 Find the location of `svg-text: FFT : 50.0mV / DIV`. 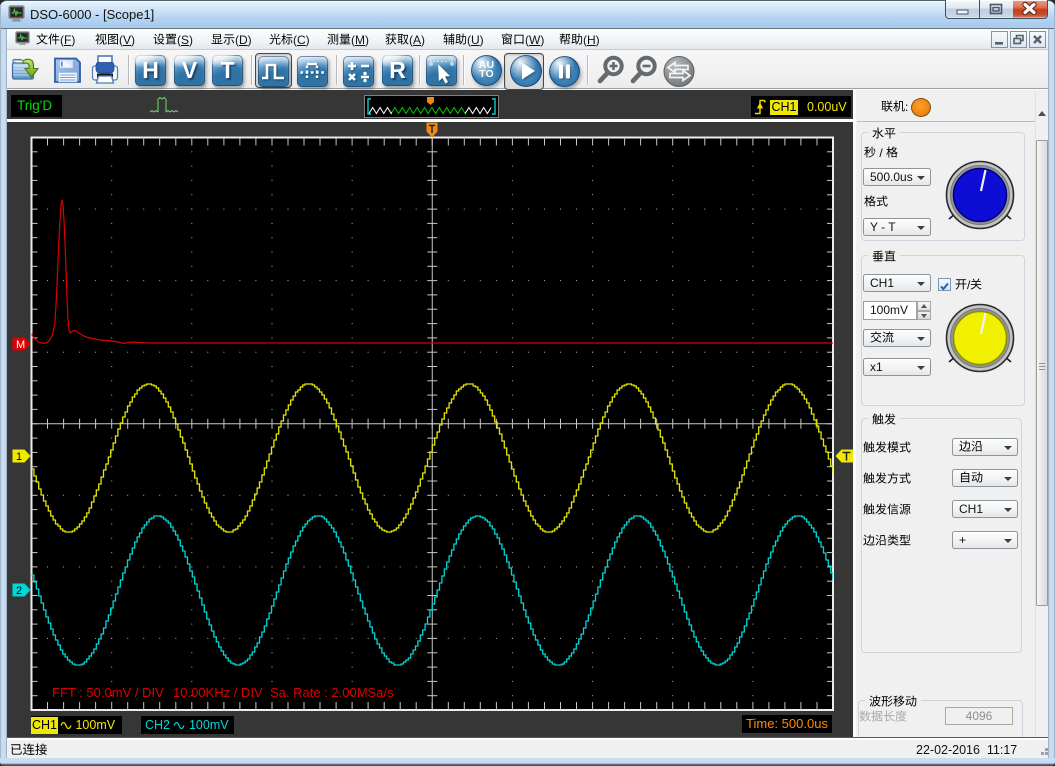

svg-text: FFT : 50.0mV / DIV is located at coordinates (108, 692).